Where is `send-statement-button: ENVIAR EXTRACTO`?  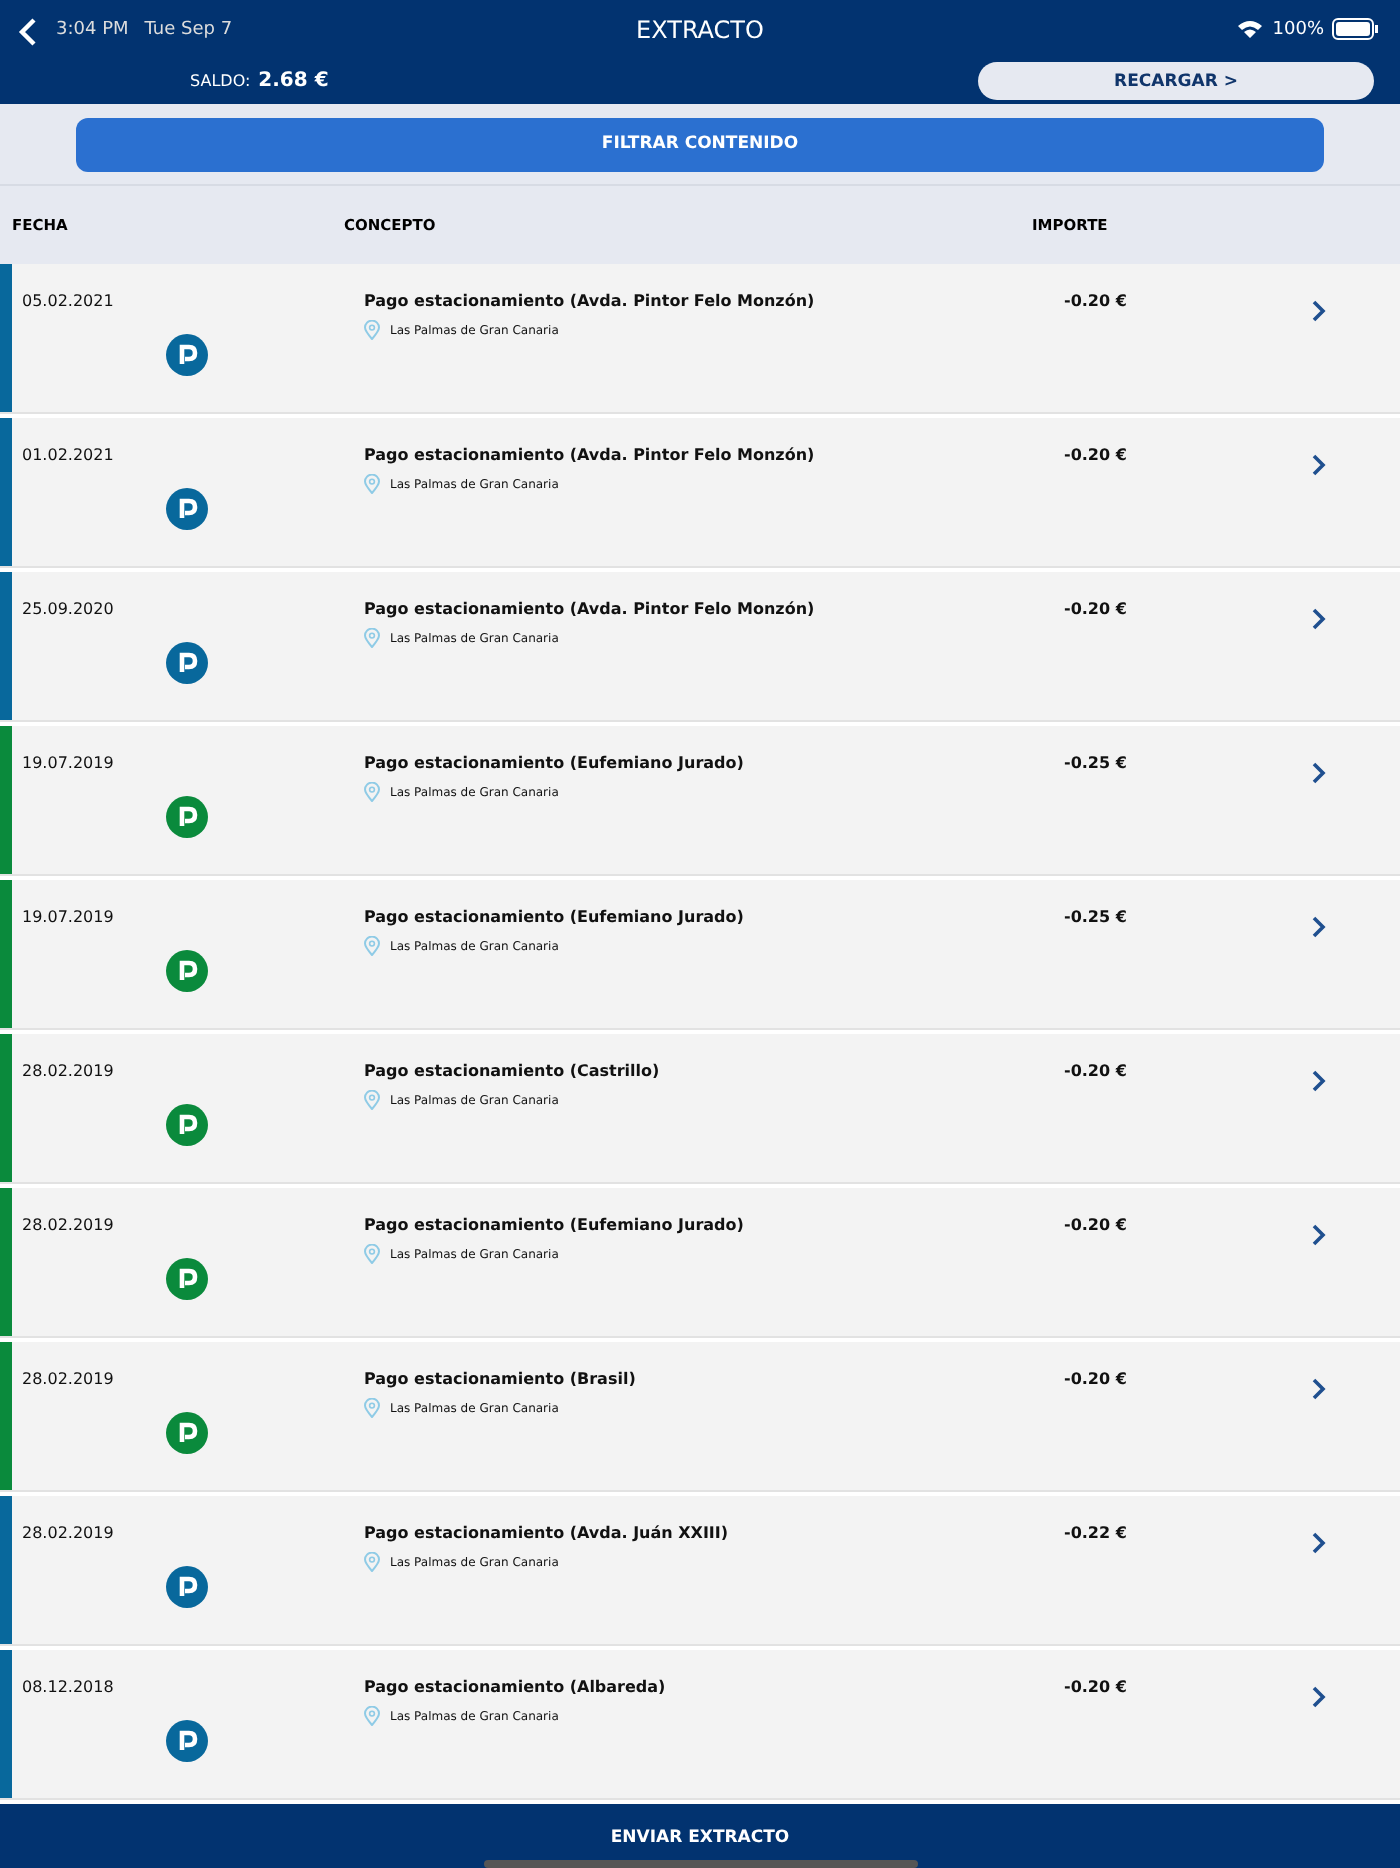 send-statement-button: ENVIAR EXTRACTO is located at coordinates (700, 1838).